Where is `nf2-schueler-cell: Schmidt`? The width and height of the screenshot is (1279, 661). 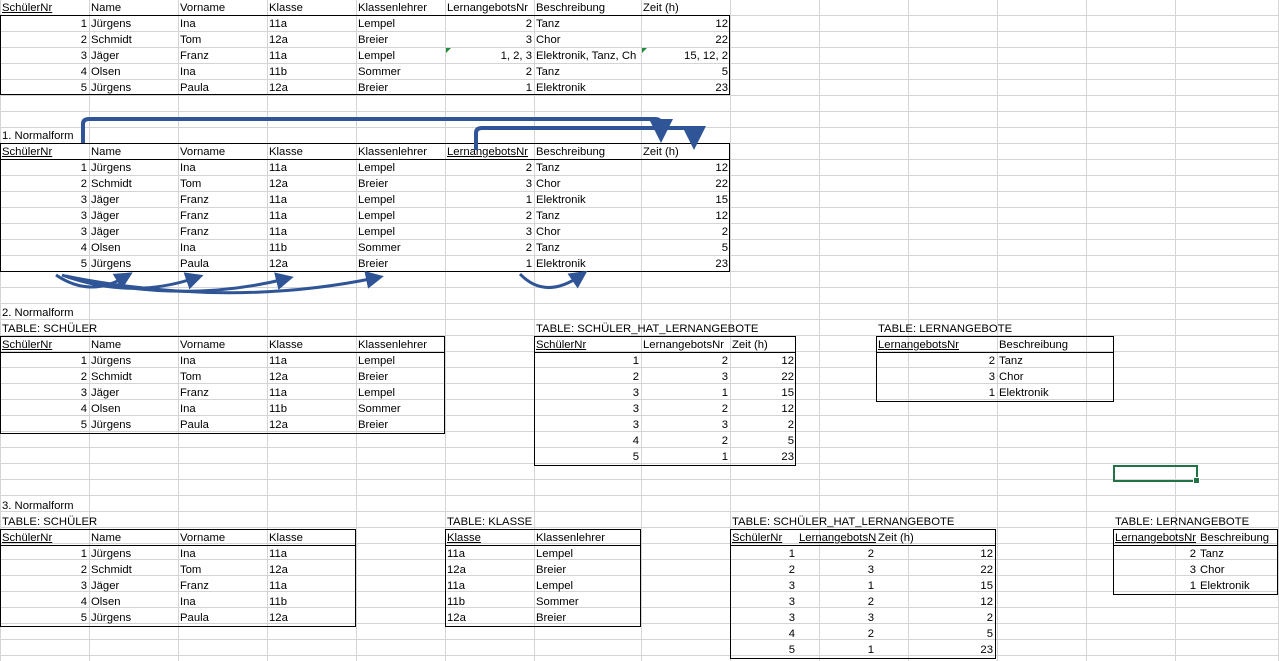 nf2-schueler-cell: Schmidt is located at coordinates (134, 377).